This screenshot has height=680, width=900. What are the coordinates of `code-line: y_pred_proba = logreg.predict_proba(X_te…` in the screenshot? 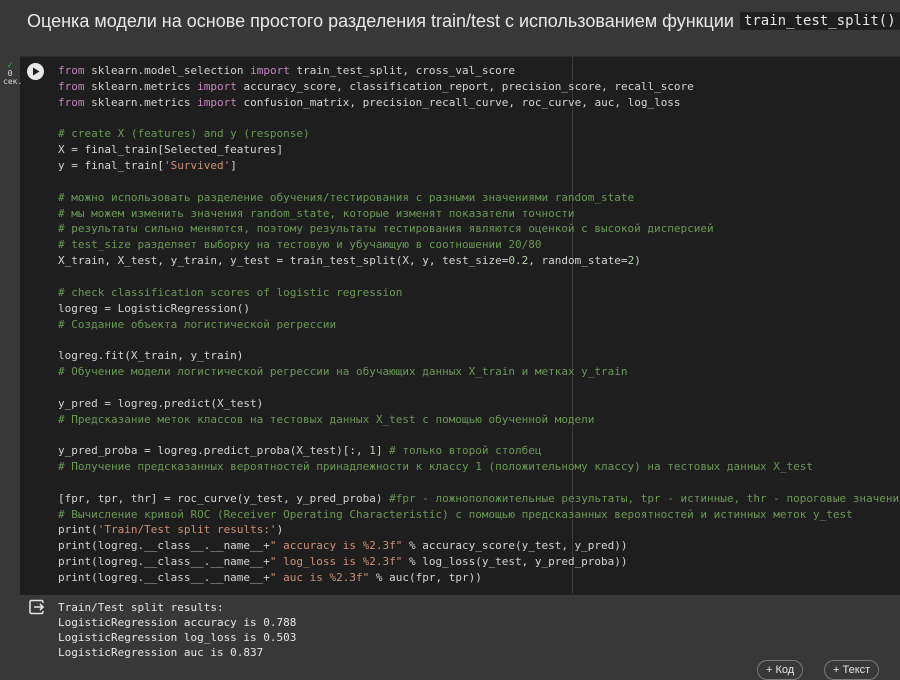 It's located at (478, 451).